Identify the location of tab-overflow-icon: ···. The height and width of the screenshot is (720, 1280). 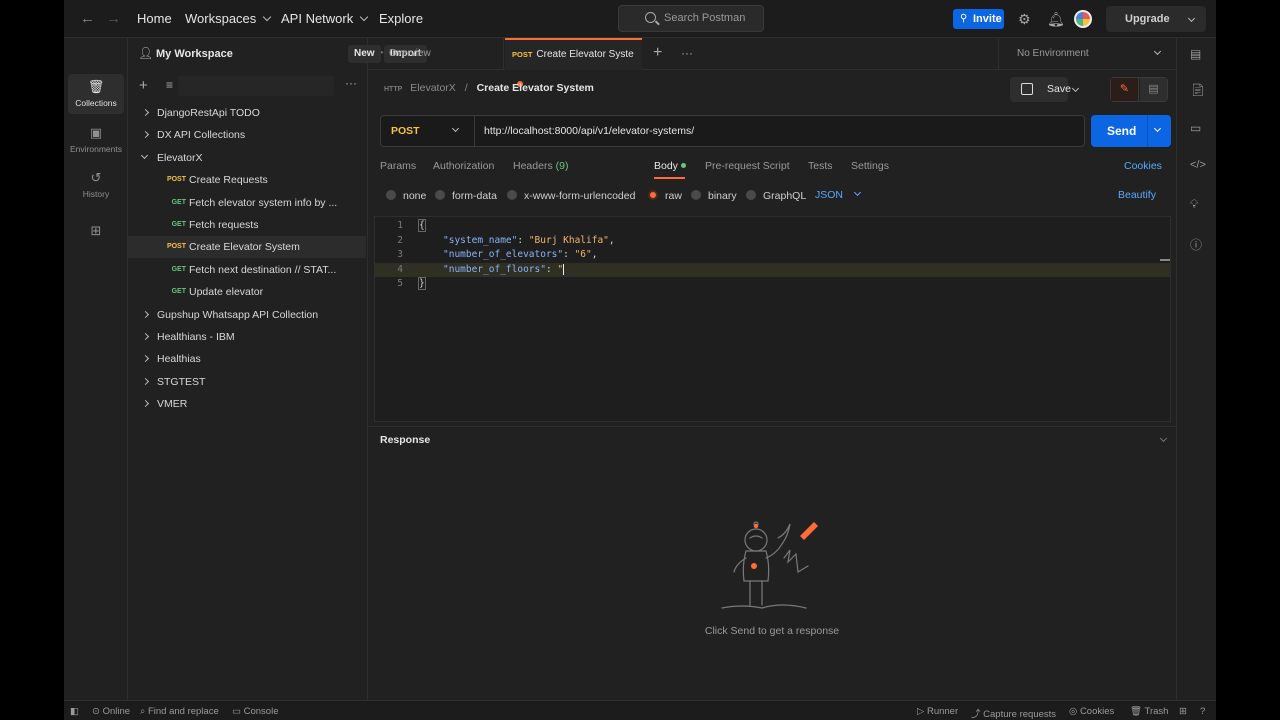
(687, 53).